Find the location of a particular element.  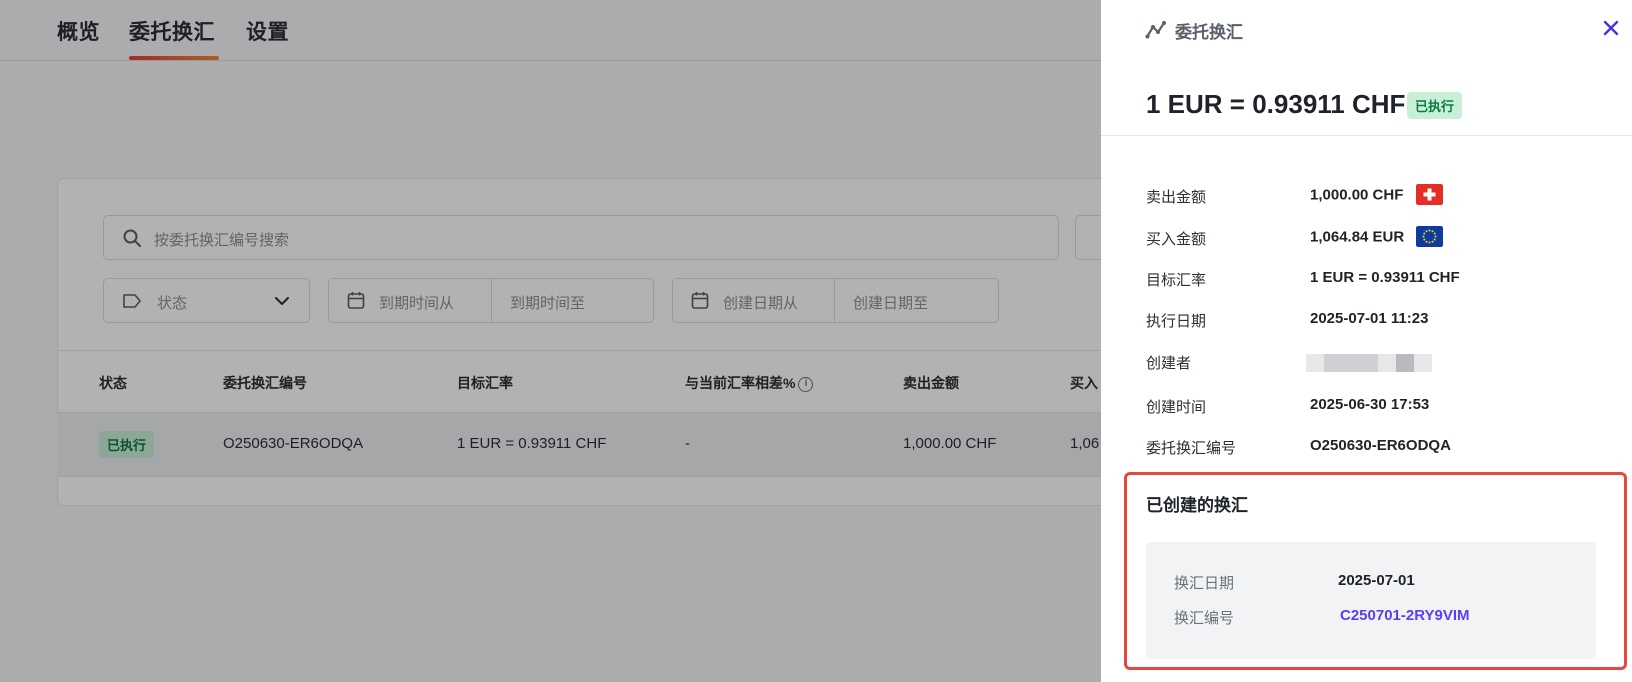

created-time-label: 创建时间 is located at coordinates (1176, 407).